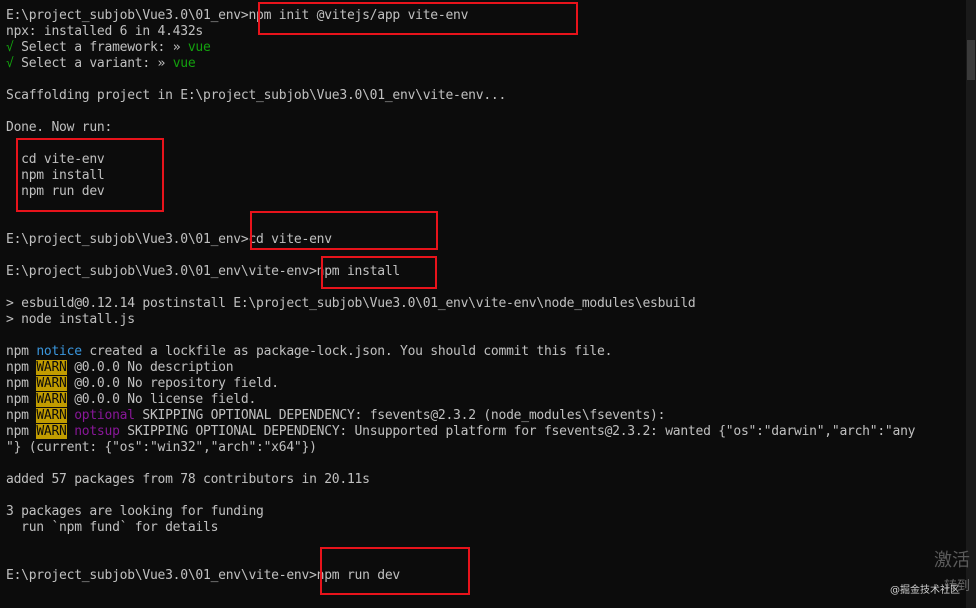 The image size is (976, 608). Describe the element at coordinates (100, 415) in the screenshot. I see `optional-tag: optional` at that location.